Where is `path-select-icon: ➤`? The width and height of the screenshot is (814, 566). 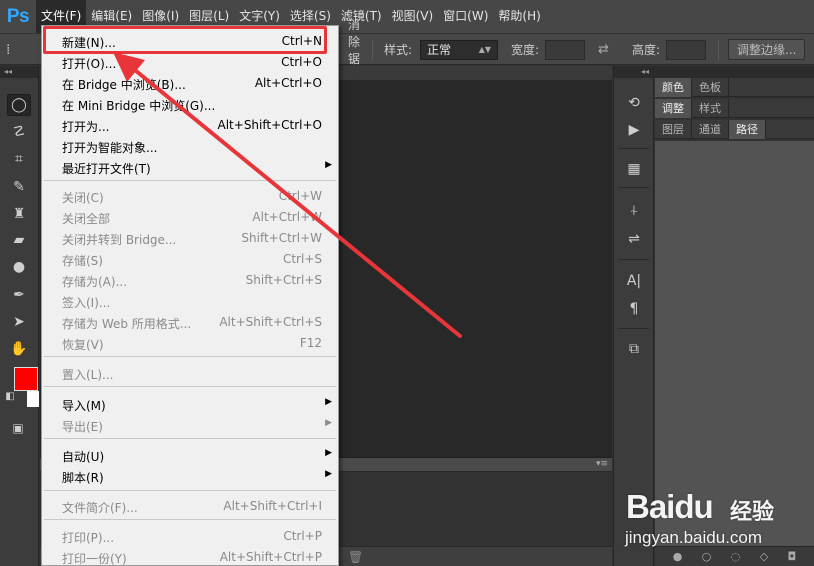 path-select-icon: ➤ is located at coordinates (19, 322).